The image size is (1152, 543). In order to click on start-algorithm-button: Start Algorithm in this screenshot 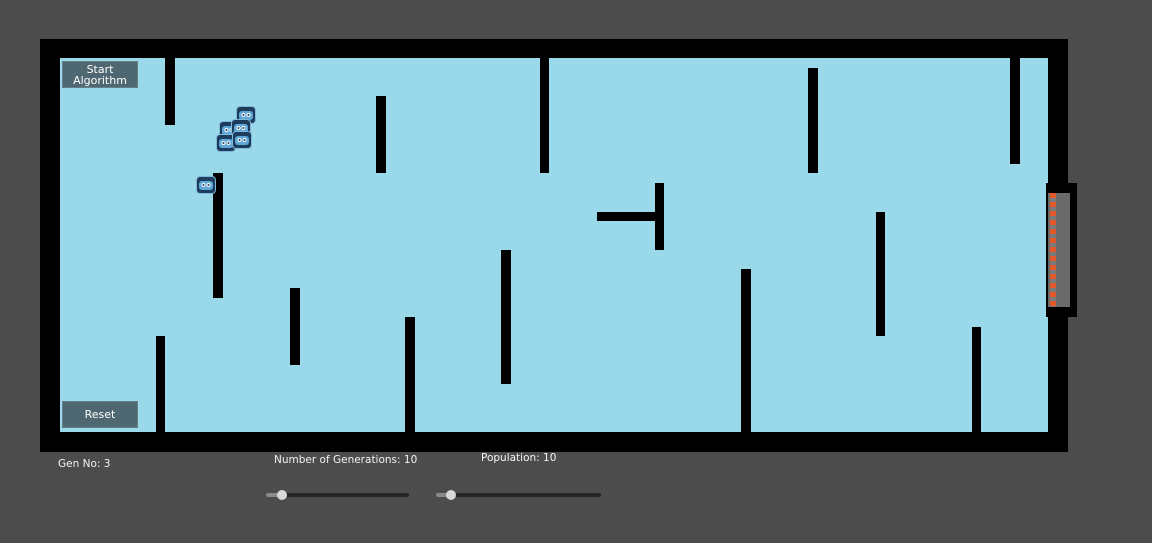, I will do `click(100, 74)`.